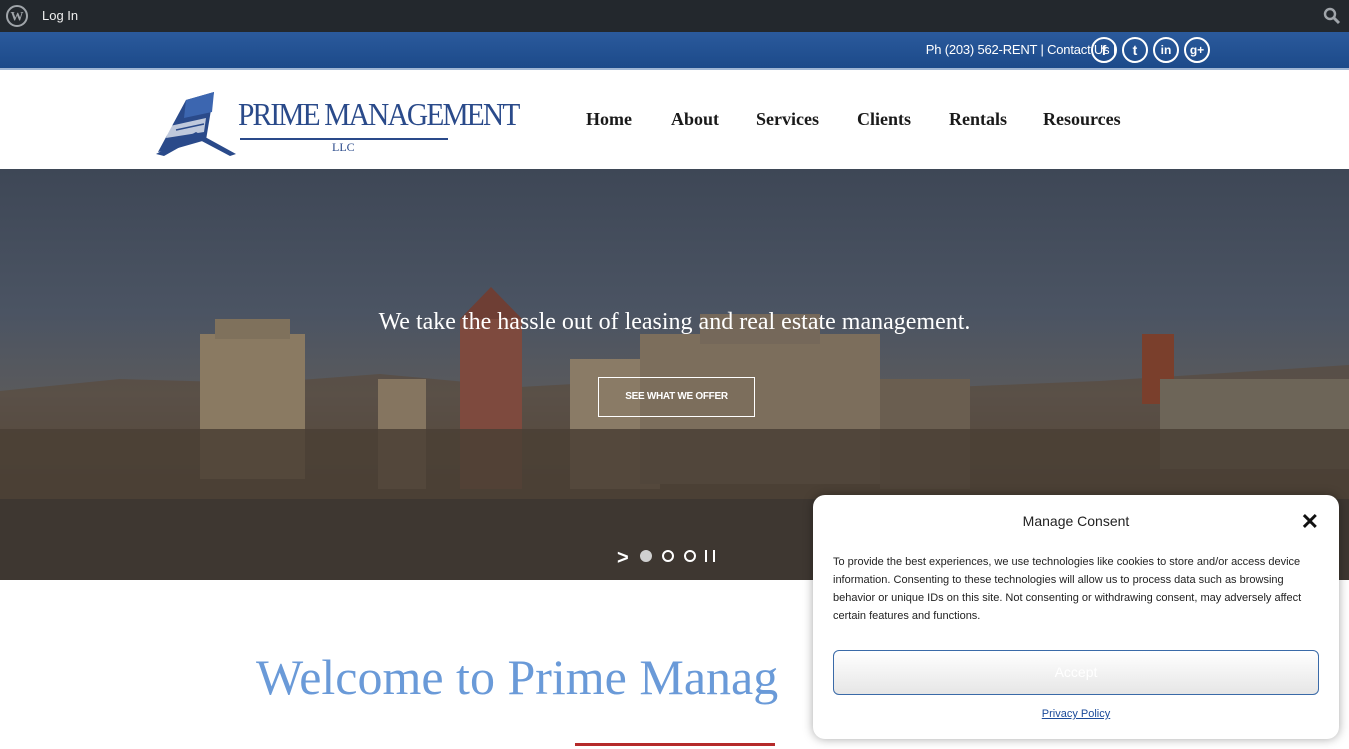  Describe the element at coordinates (379, 114) in the screenshot. I see `logo-name: PRIME MANAGEMENT` at that location.